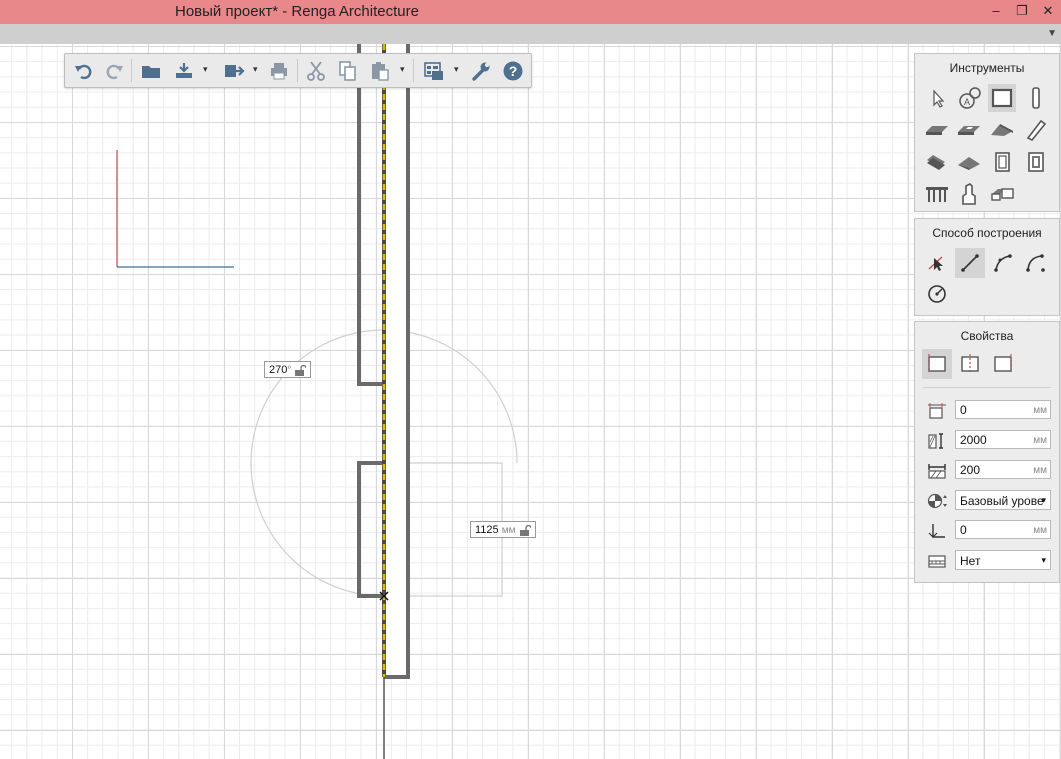 This screenshot has height=759, width=1061. Describe the element at coordinates (1036, 162) in the screenshot. I see `window-icon` at that location.